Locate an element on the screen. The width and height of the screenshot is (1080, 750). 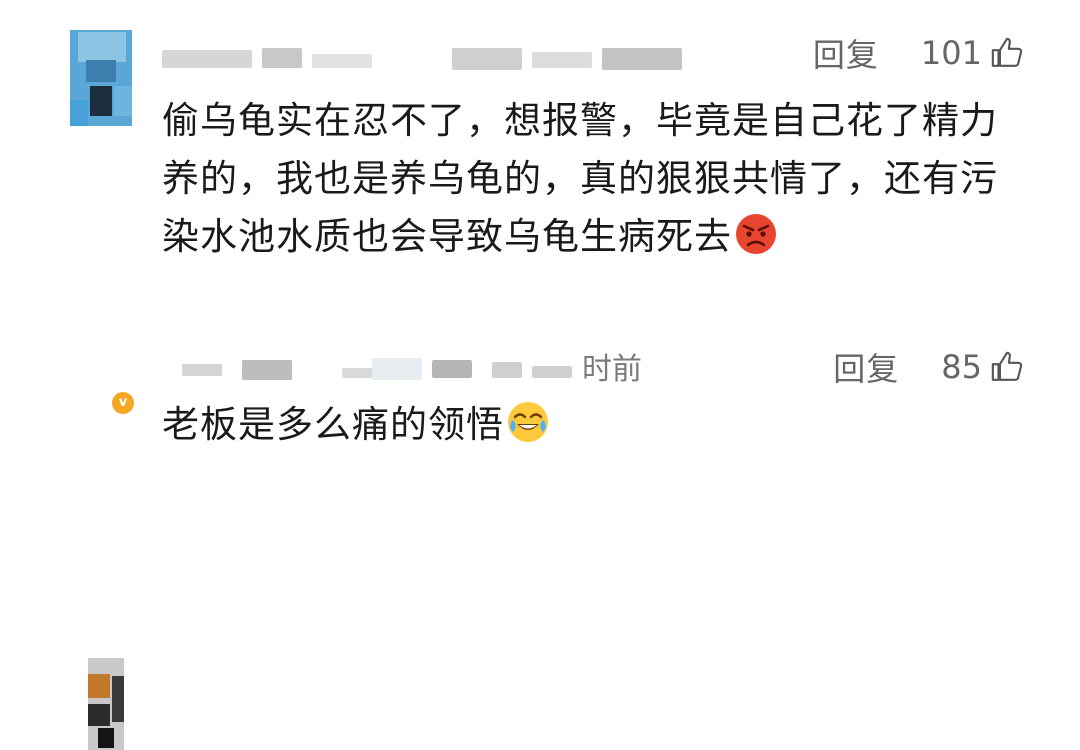
comment-actions: 回复 85 is located at coordinates (928, 367).